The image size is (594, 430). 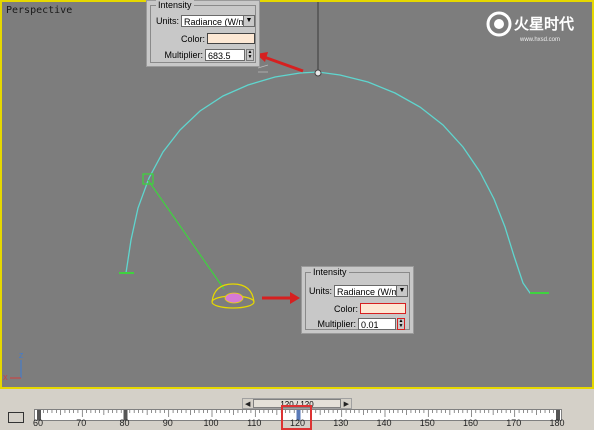 What do you see at coordinates (254, 423) in the screenshot?
I see `timeline-tick-label: 110` at bounding box center [254, 423].